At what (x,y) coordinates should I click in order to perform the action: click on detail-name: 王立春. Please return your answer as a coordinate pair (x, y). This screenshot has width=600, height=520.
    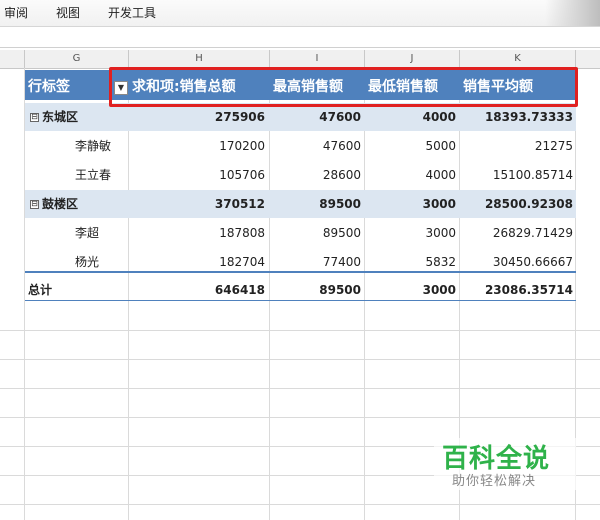
    Looking at the image, I should click on (93, 175).